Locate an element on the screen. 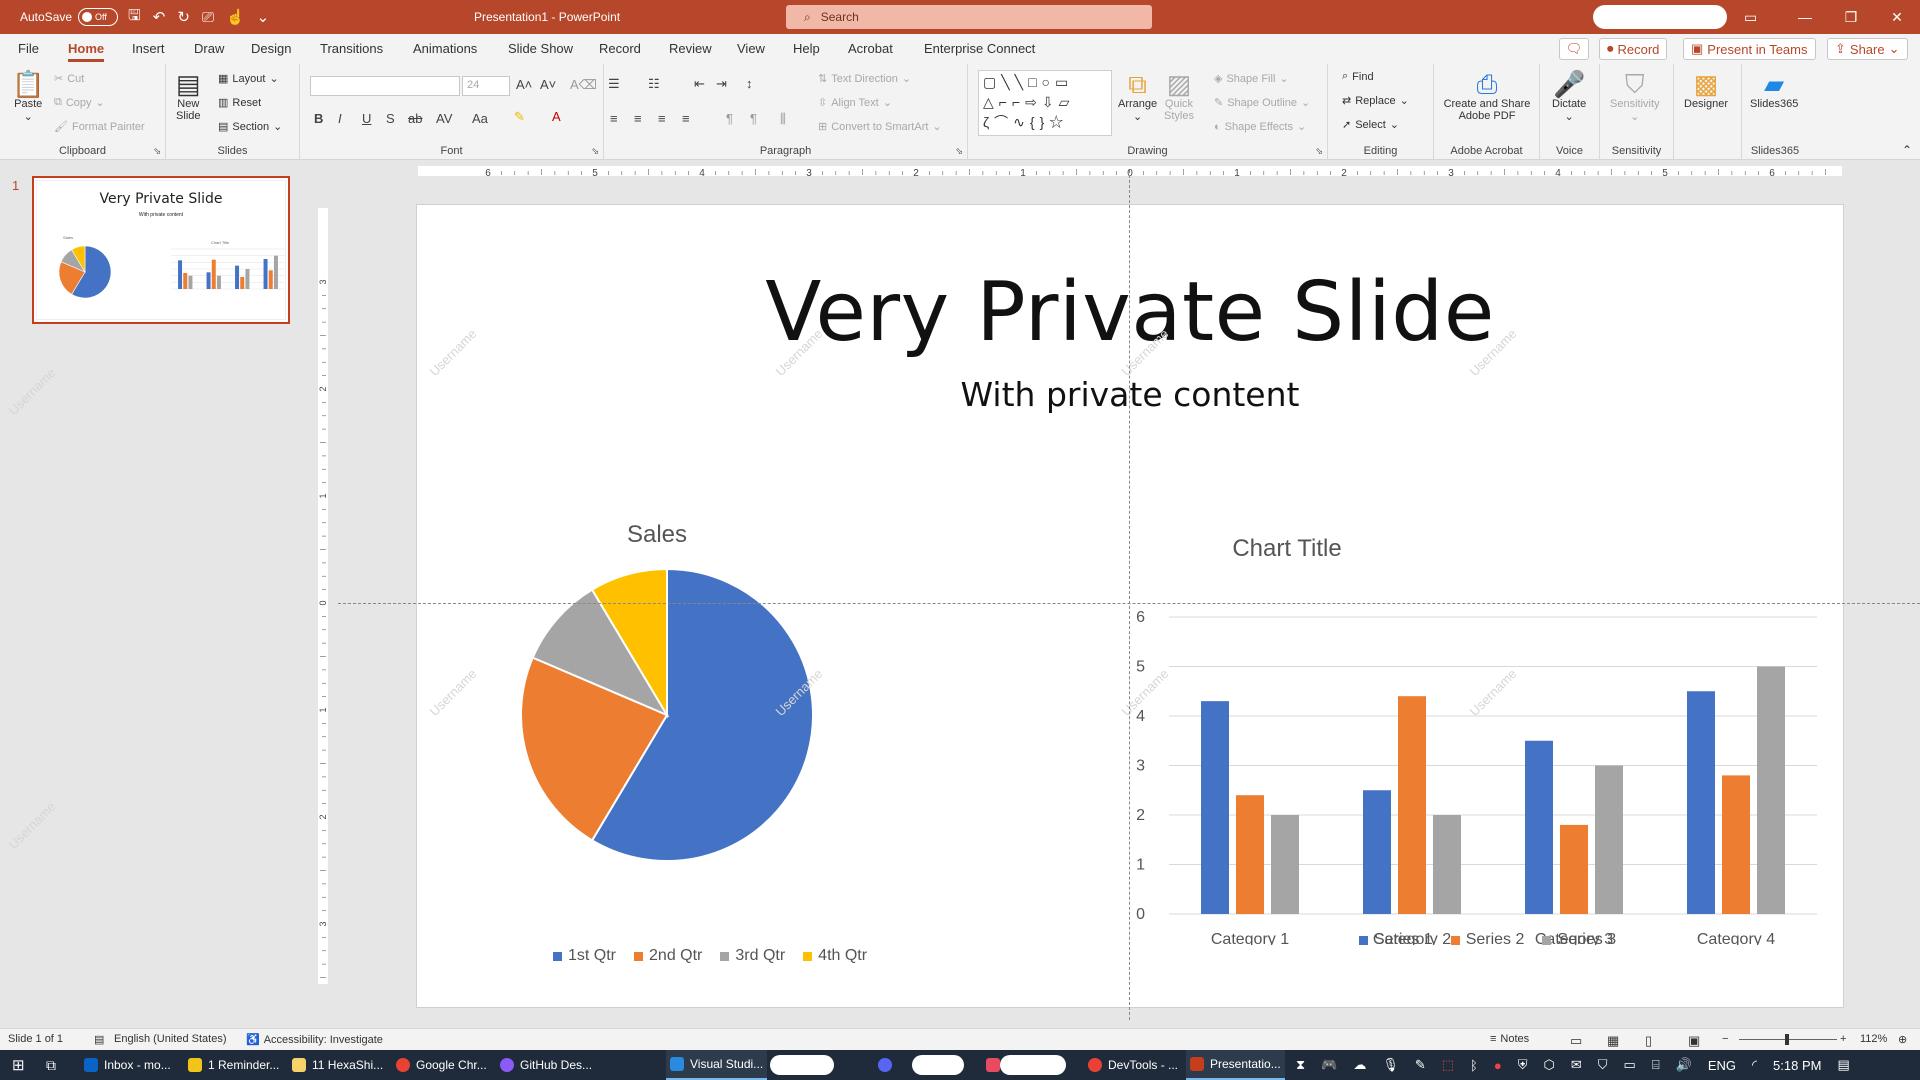 The width and height of the screenshot is (1920, 1080). notifications-icon: ▤ is located at coordinates (1843, 1065).